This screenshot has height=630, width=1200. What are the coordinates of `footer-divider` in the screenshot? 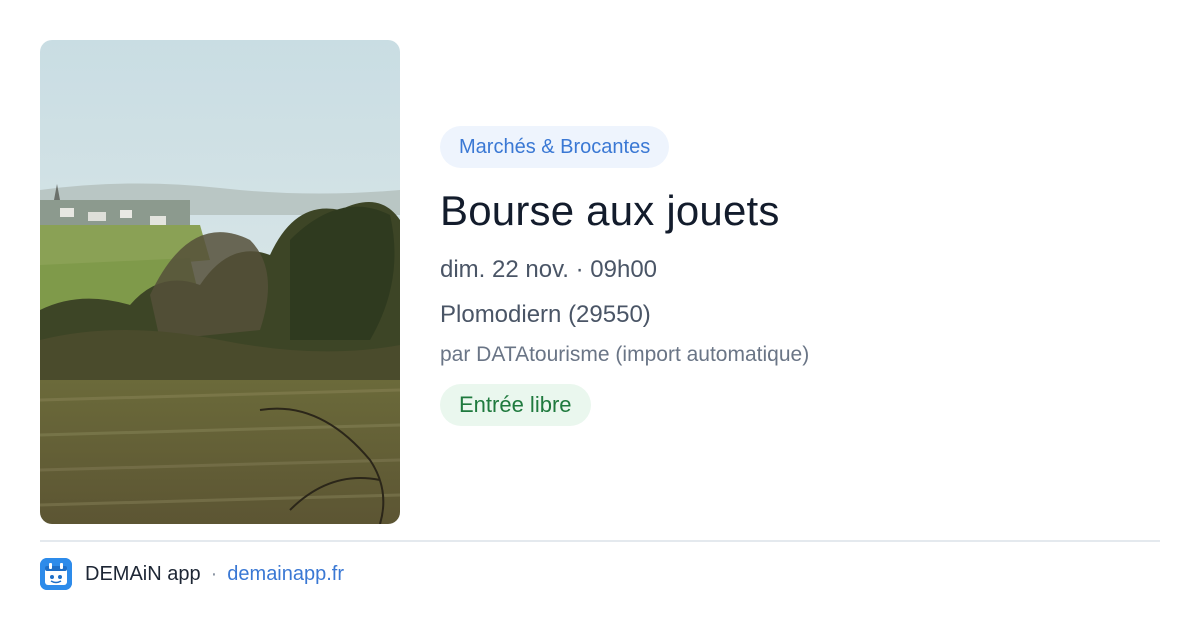 It's located at (600, 541).